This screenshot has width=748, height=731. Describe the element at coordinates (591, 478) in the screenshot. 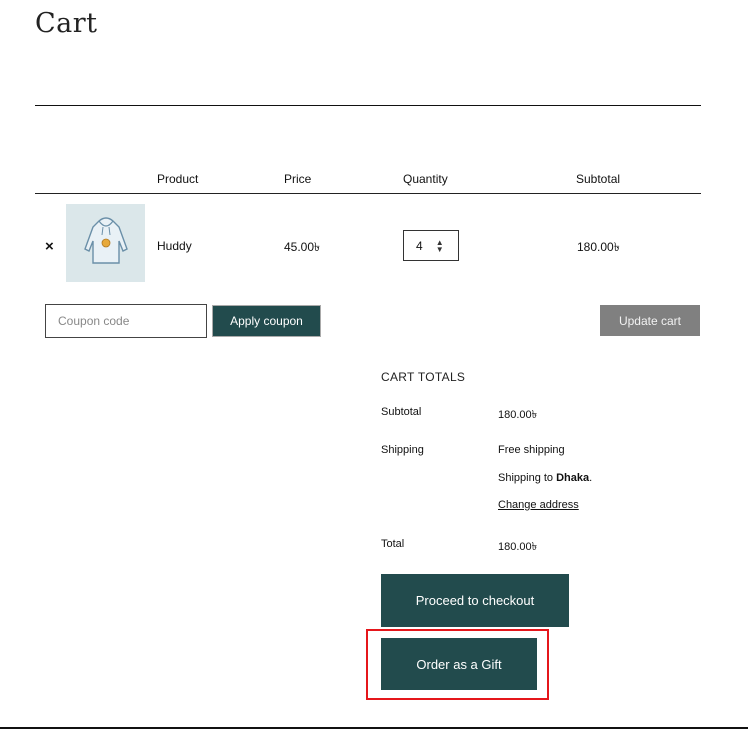

I see `shipping-to-suffix: .` at that location.